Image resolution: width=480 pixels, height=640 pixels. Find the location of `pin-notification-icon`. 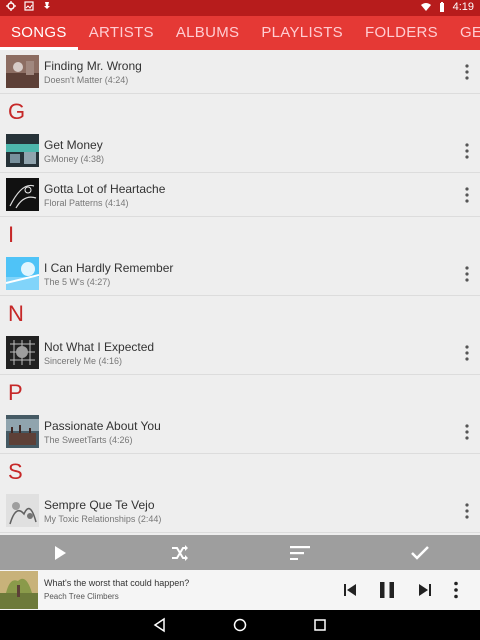

pin-notification-icon is located at coordinates (47, 5).